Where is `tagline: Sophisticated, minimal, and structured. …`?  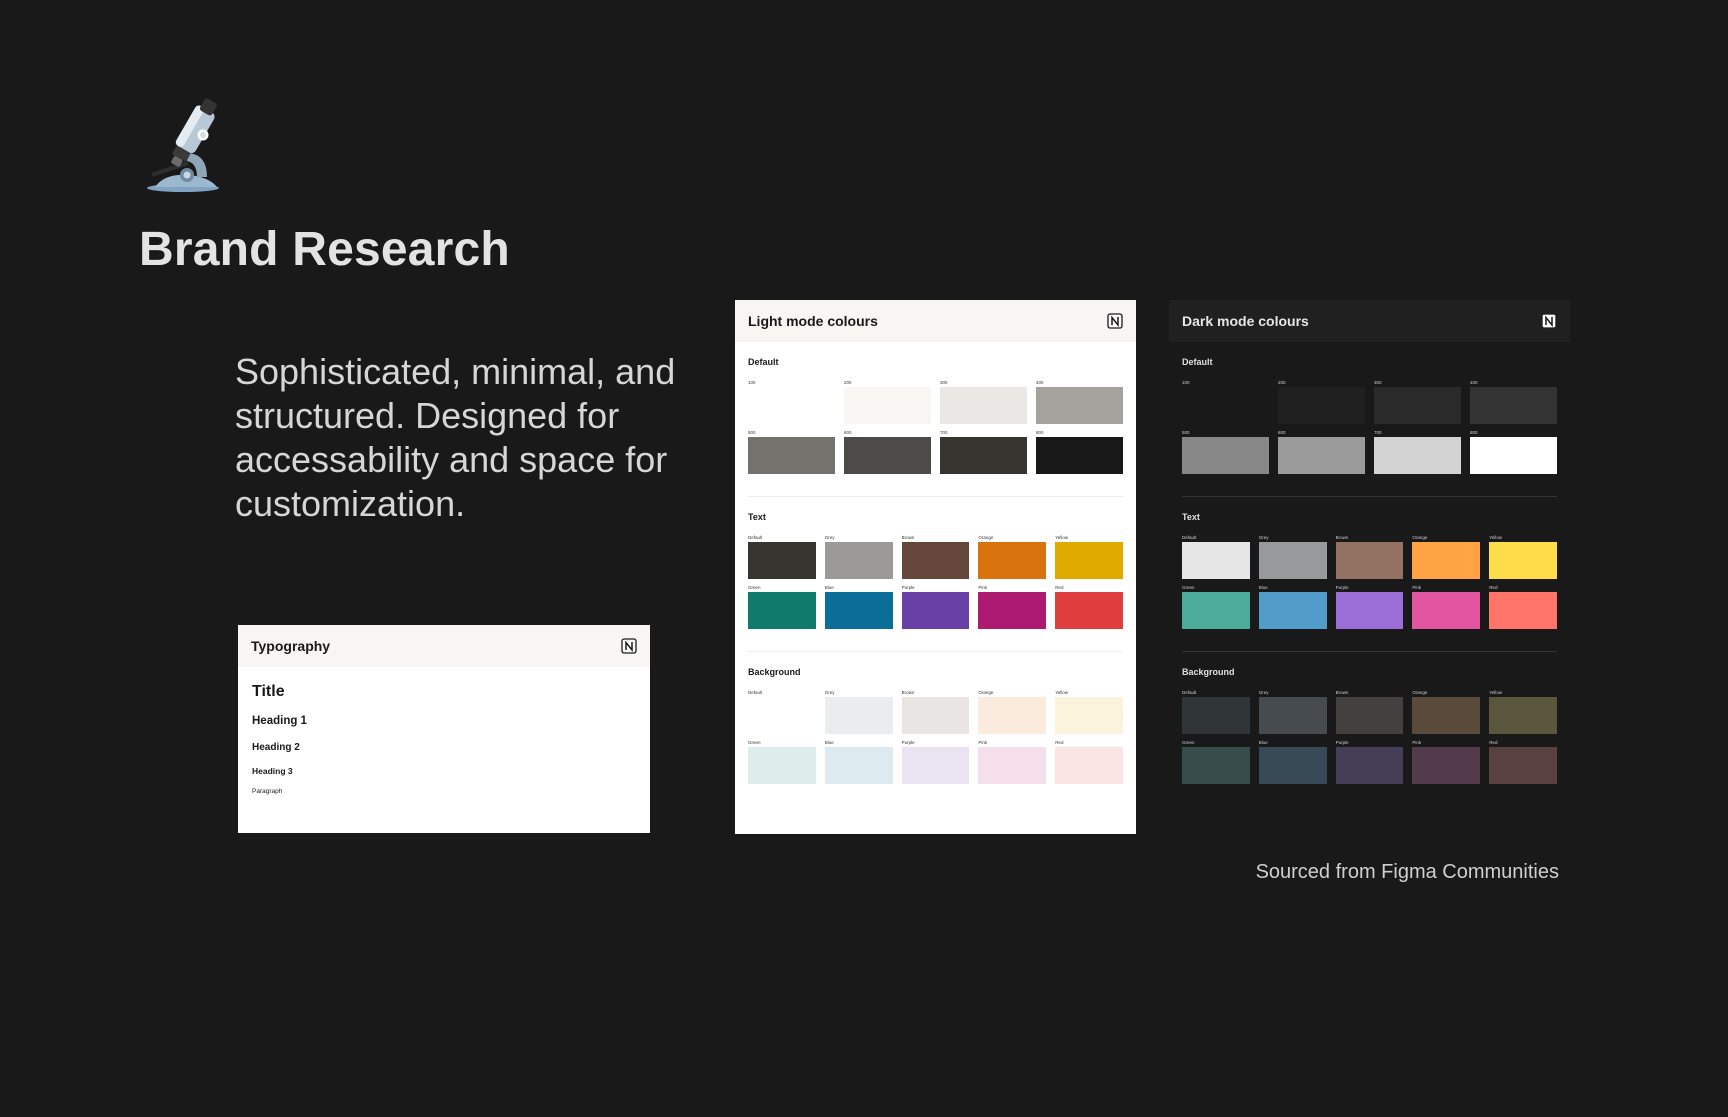
tagline: Sophisticated, minimal, and structured. … is located at coordinates (455, 437).